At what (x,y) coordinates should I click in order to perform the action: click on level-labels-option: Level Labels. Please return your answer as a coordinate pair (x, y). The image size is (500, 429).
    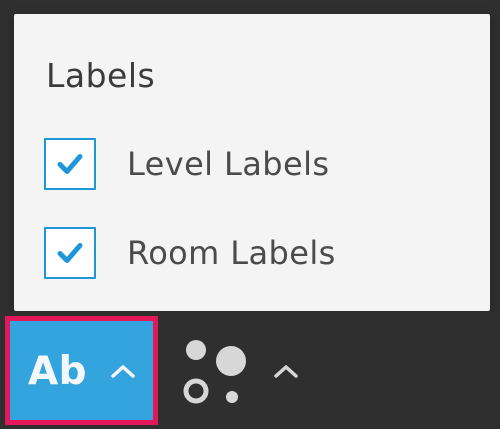
    Looking at the image, I should click on (186, 164).